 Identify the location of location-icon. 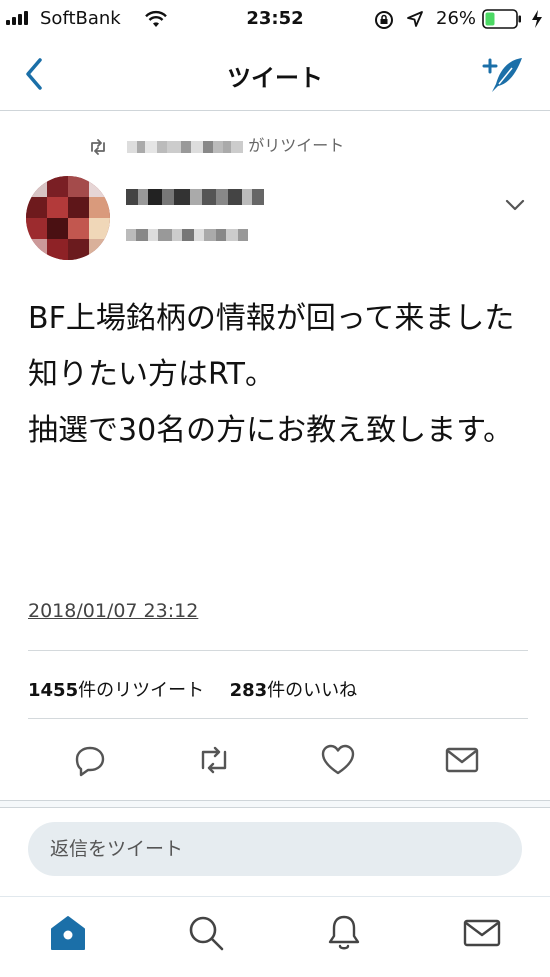
(415, 19).